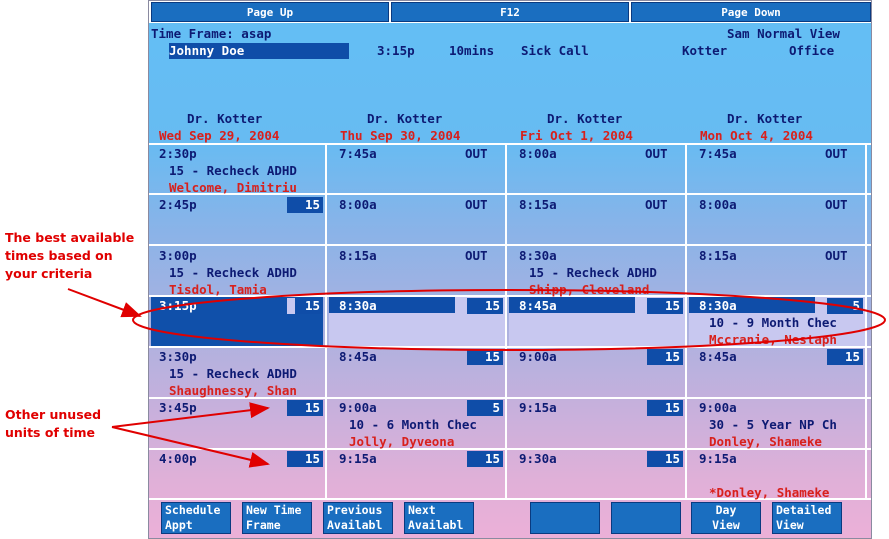 This screenshot has height=539, width=889. What do you see at coordinates (59, 255) in the screenshot?
I see `annotation-line: times based on` at bounding box center [59, 255].